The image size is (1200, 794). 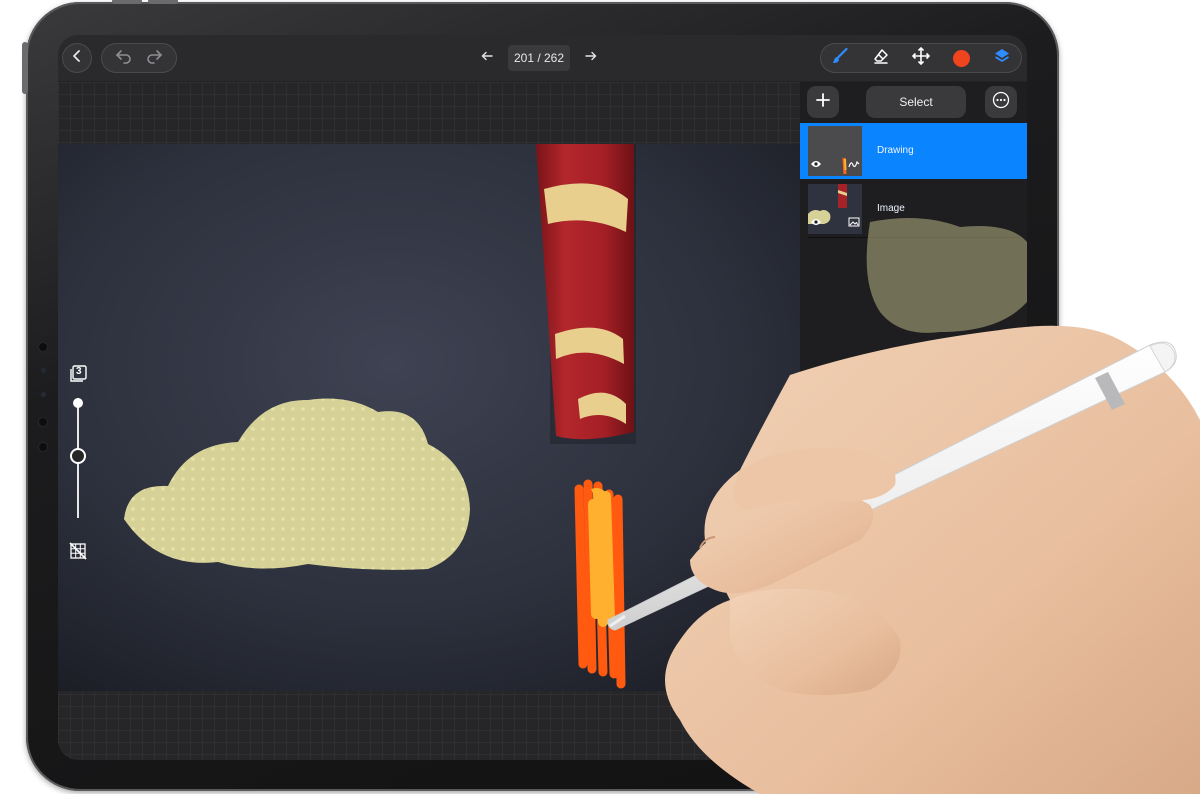 I want to click on color-swatch, so click(x=961, y=58).